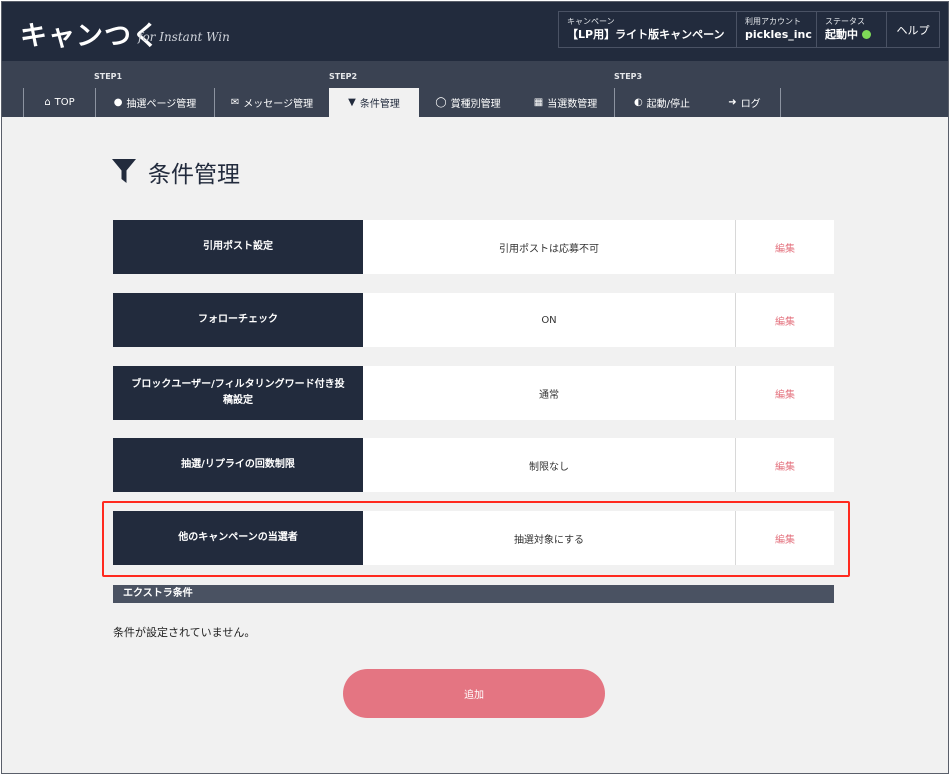 The image size is (950, 775). What do you see at coordinates (549, 465) in the screenshot?
I see `condition-value: 制限なし` at bounding box center [549, 465].